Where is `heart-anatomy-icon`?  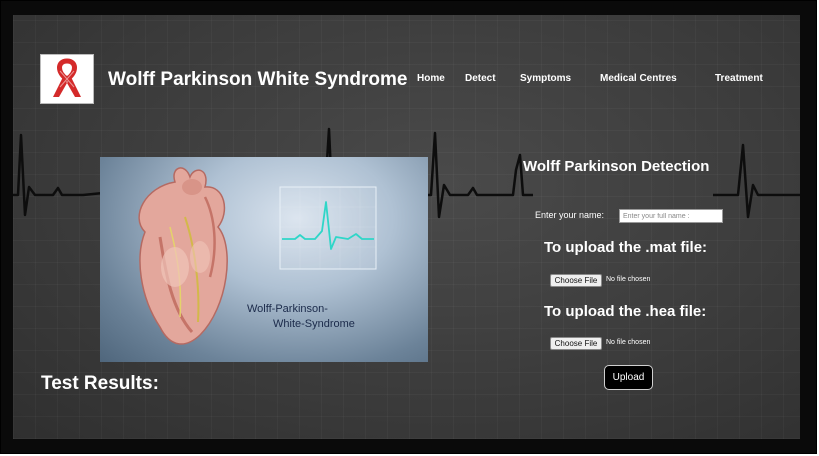 heart-anatomy-icon is located at coordinates (257, 256).